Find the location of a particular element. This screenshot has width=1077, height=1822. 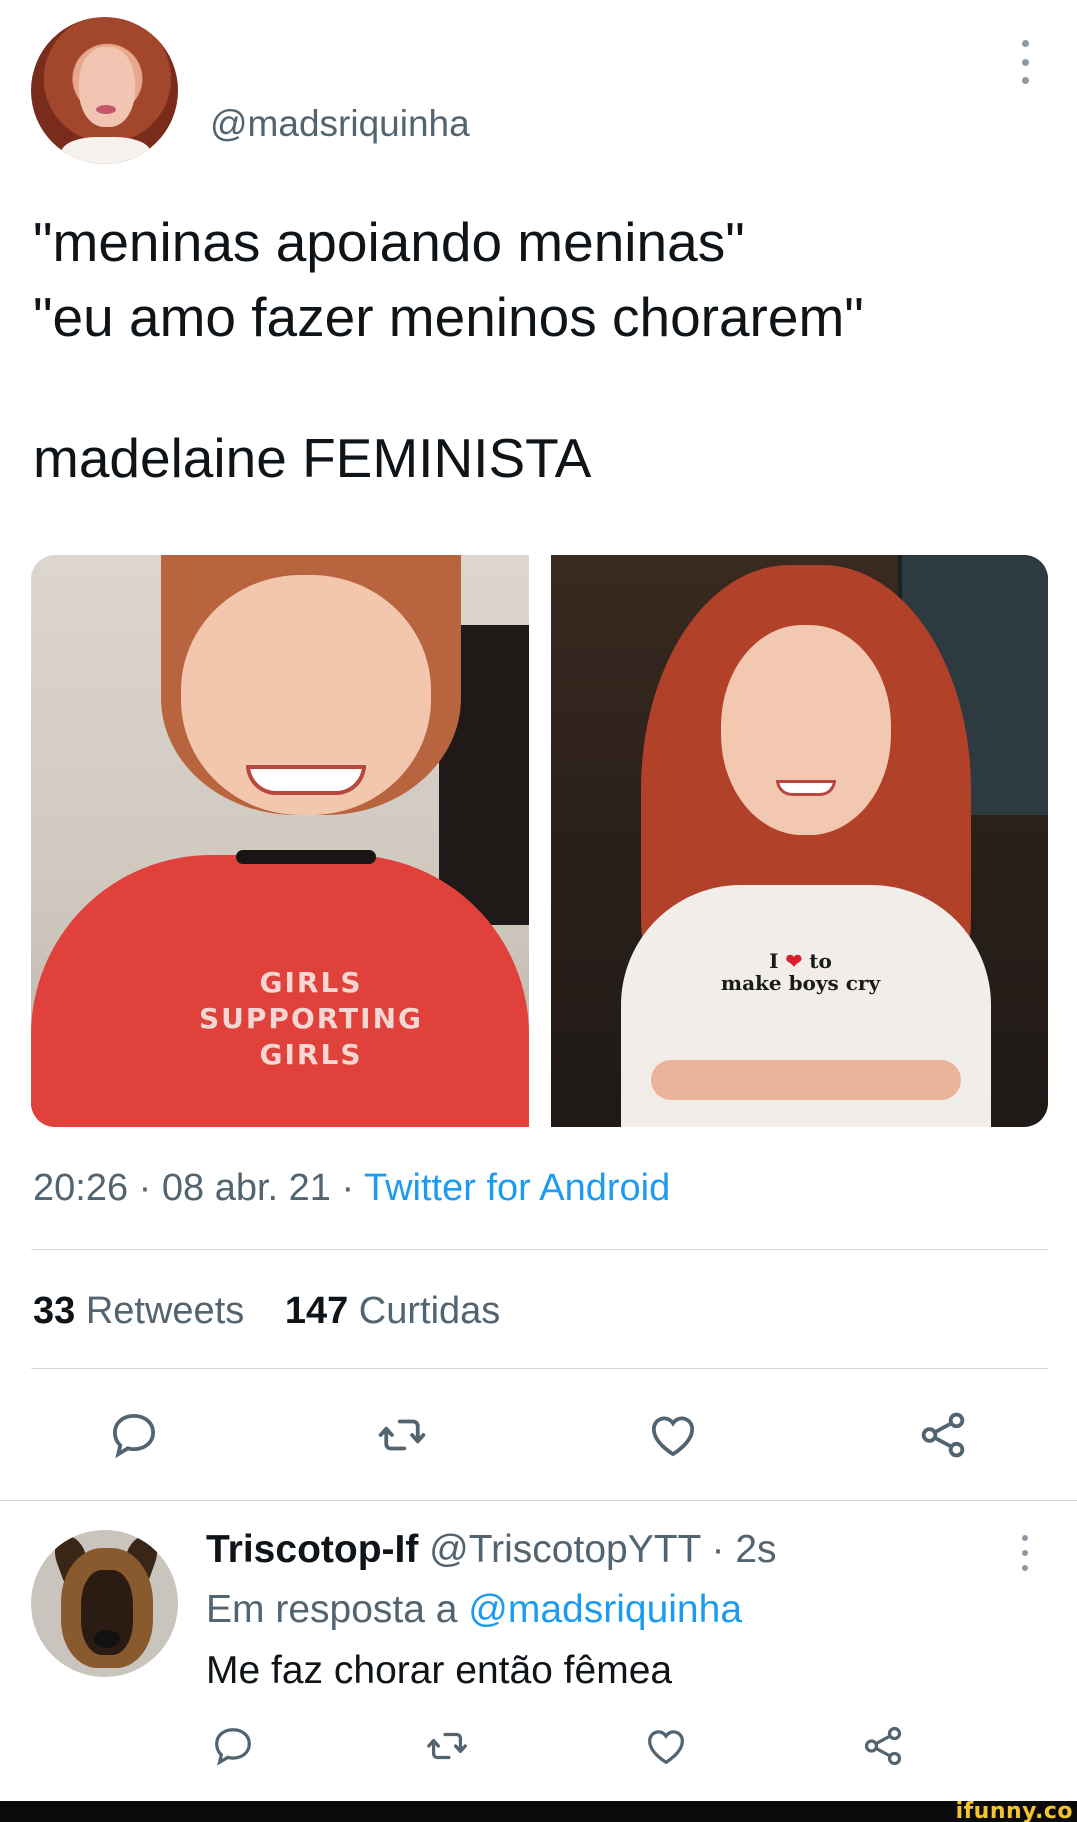

tweet-timestamp: 20:26 · 08 abr. 21 · Twitter for Android is located at coordinates (352, 1188).